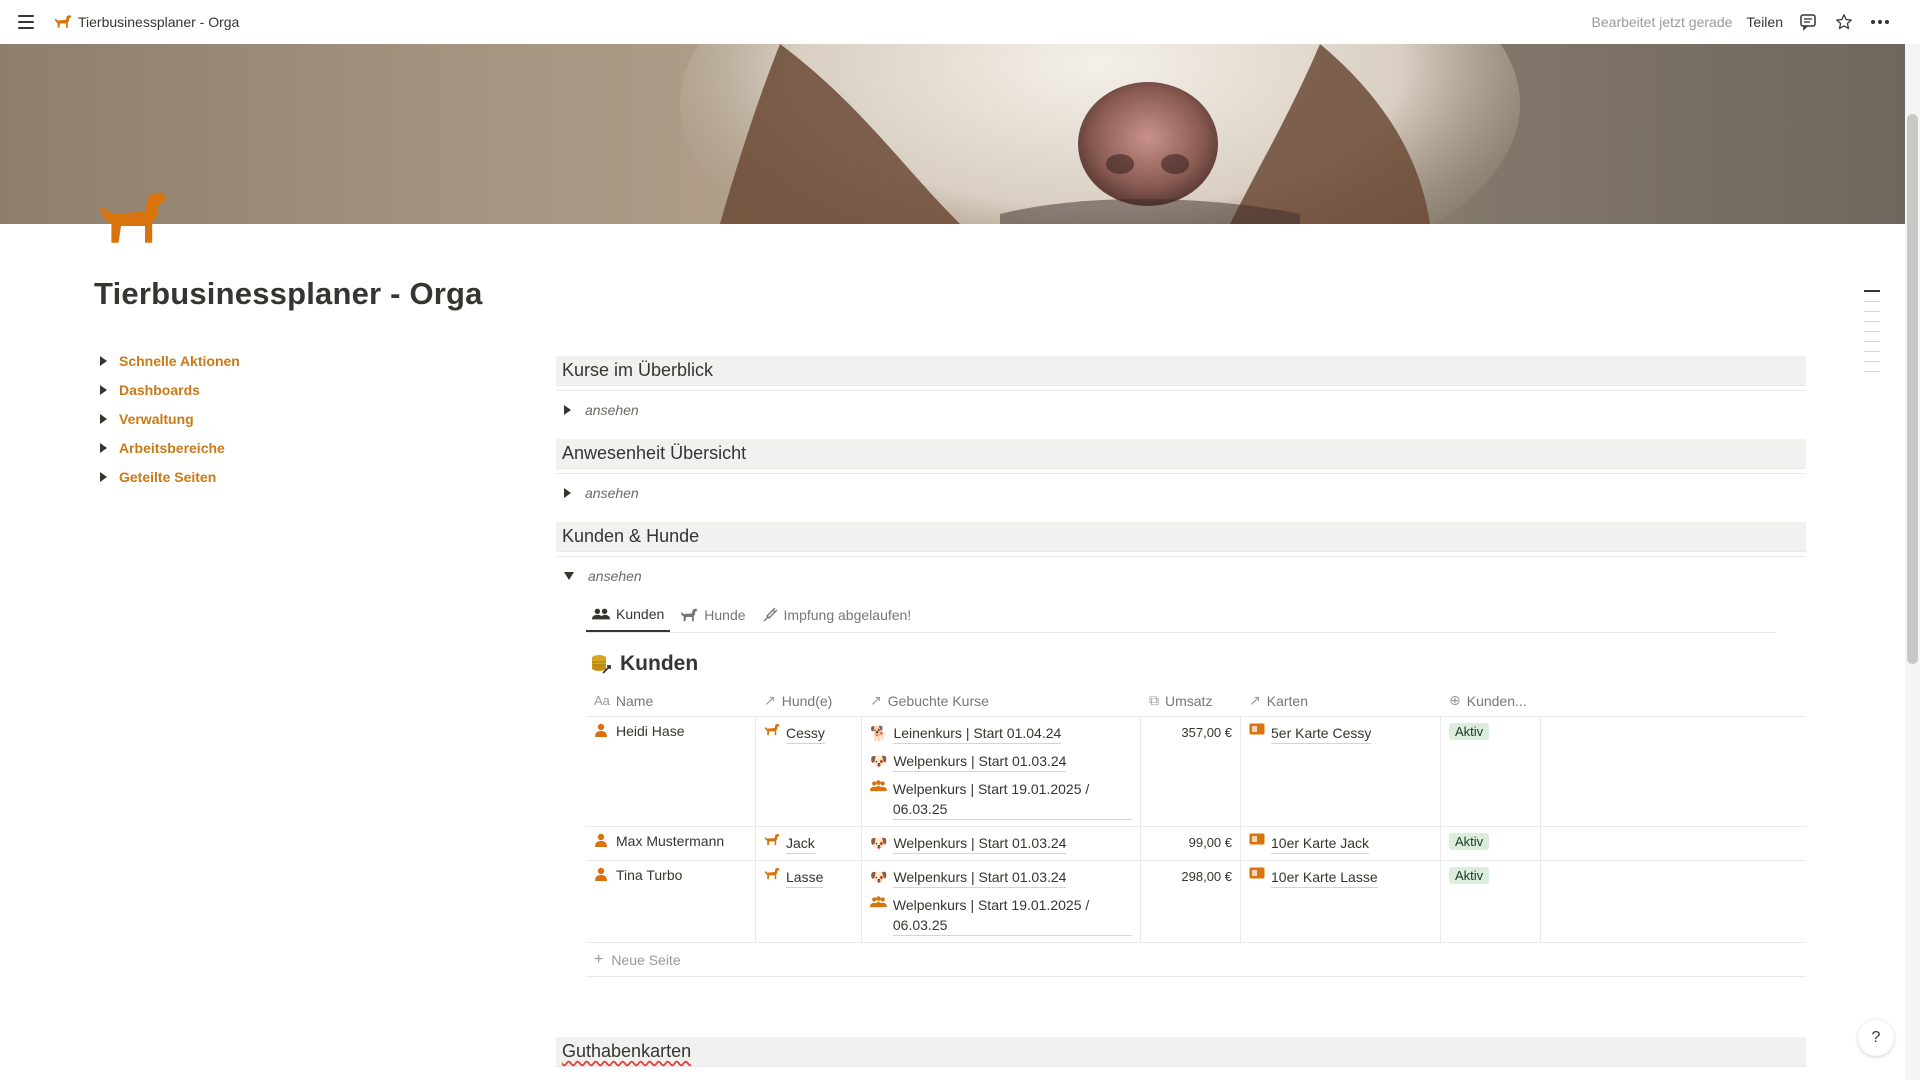  Describe the element at coordinates (146, 22) in the screenshot. I see `breadcrumb: Tierbusinessplaner - Orga` at that location.